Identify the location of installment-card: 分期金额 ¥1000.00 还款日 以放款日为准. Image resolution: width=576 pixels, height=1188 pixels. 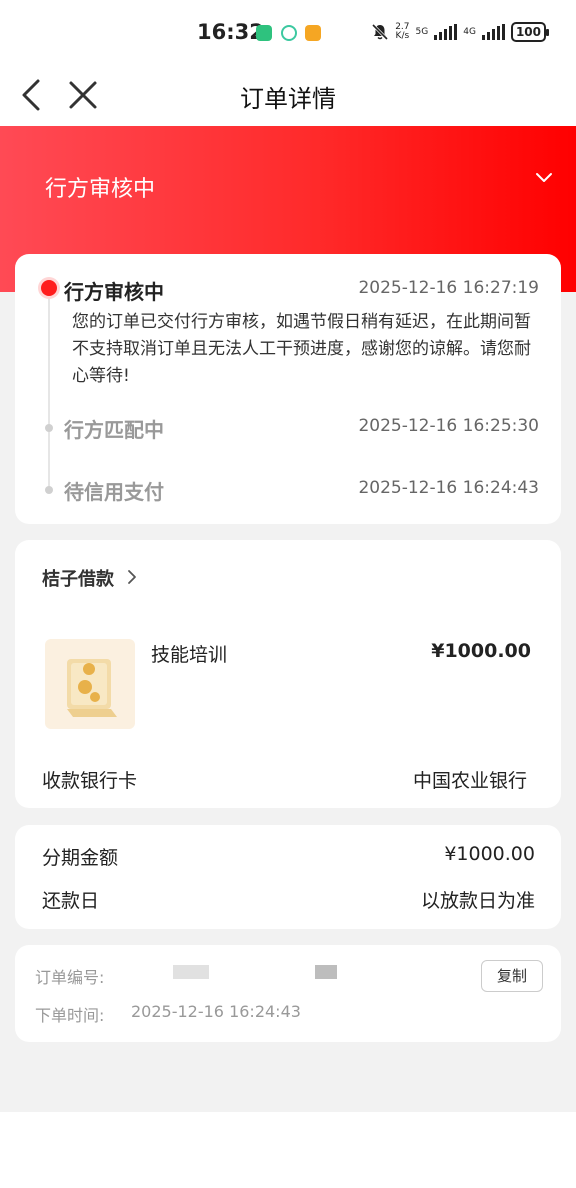
(288, 877).